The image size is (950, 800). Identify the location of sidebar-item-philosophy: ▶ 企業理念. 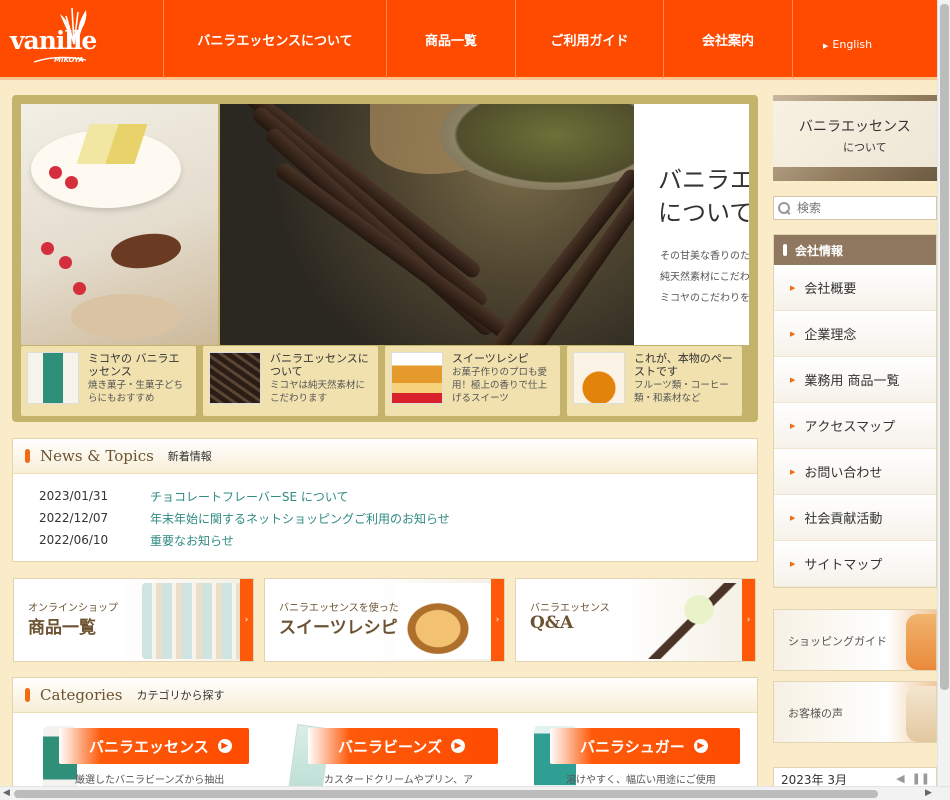
(855, 334).